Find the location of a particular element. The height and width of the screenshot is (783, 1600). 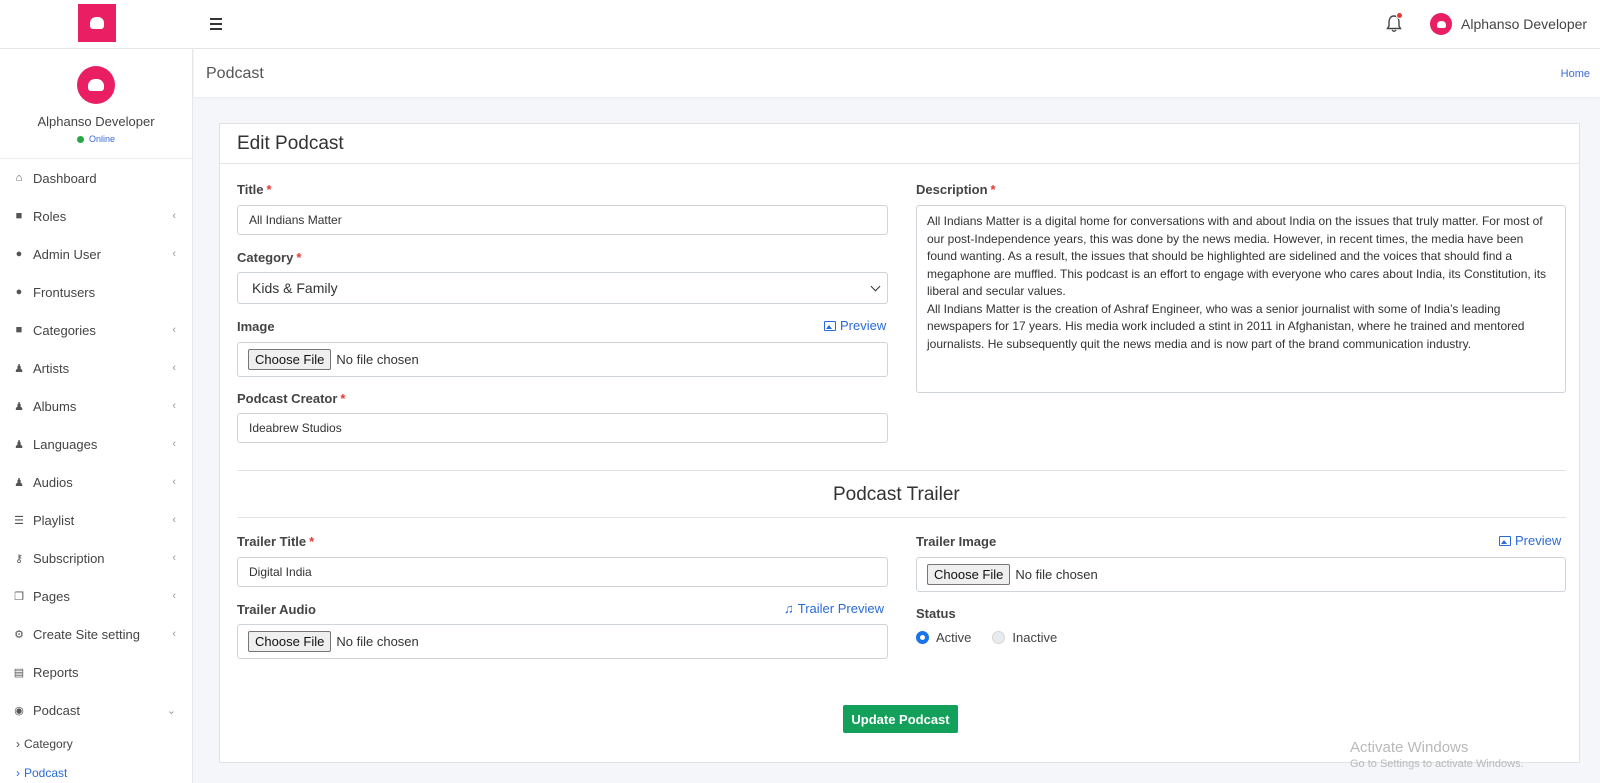

card-header: Edit Podcast is located at coordinates (899, 144).